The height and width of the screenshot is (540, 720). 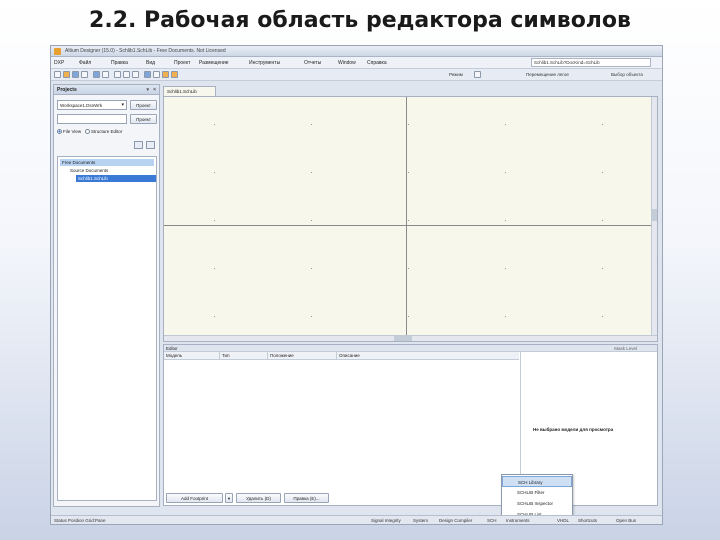 I want to click on undo-icon, so click(x=165, y=74).